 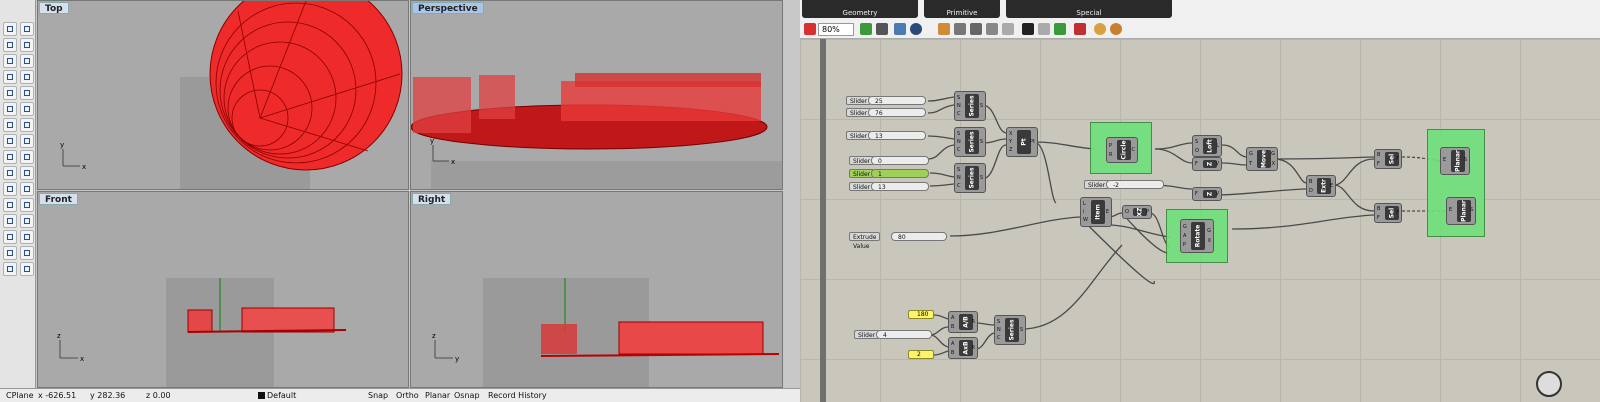 What do you see at coordinates (960, 29) in the screenshot?
I see `cluster-icon` at bounding box center [960, 29].